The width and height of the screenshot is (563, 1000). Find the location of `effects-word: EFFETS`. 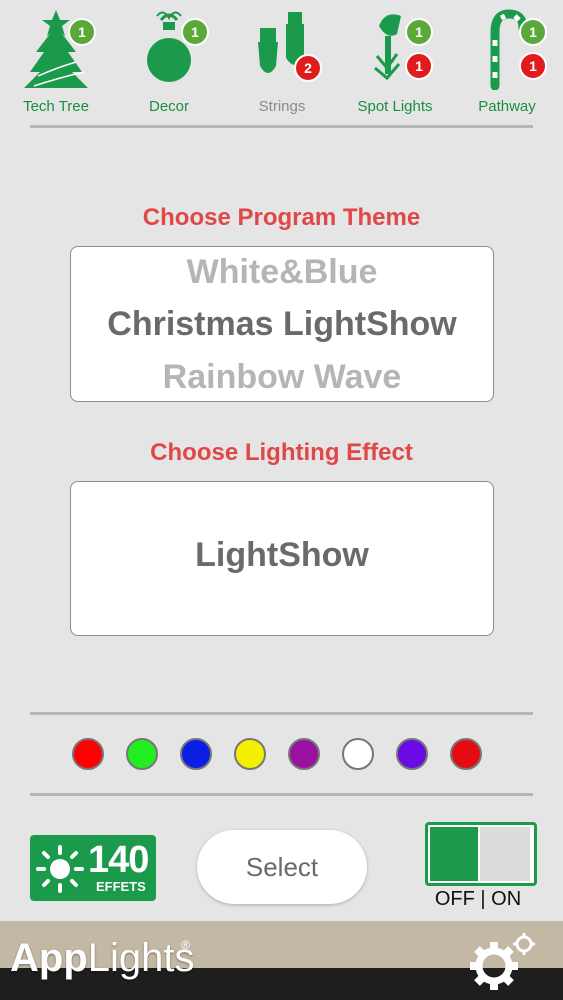

effects-word: EFFETS is located at coordinates (121, 886).